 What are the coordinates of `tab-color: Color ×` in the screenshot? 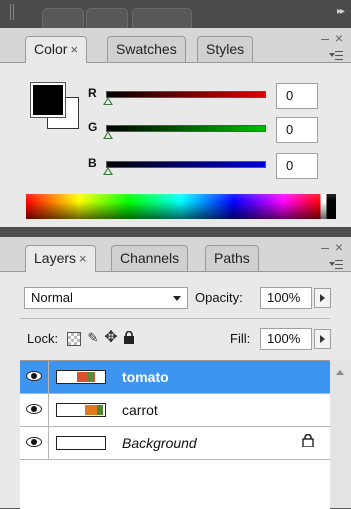 It's located at (56, 49).